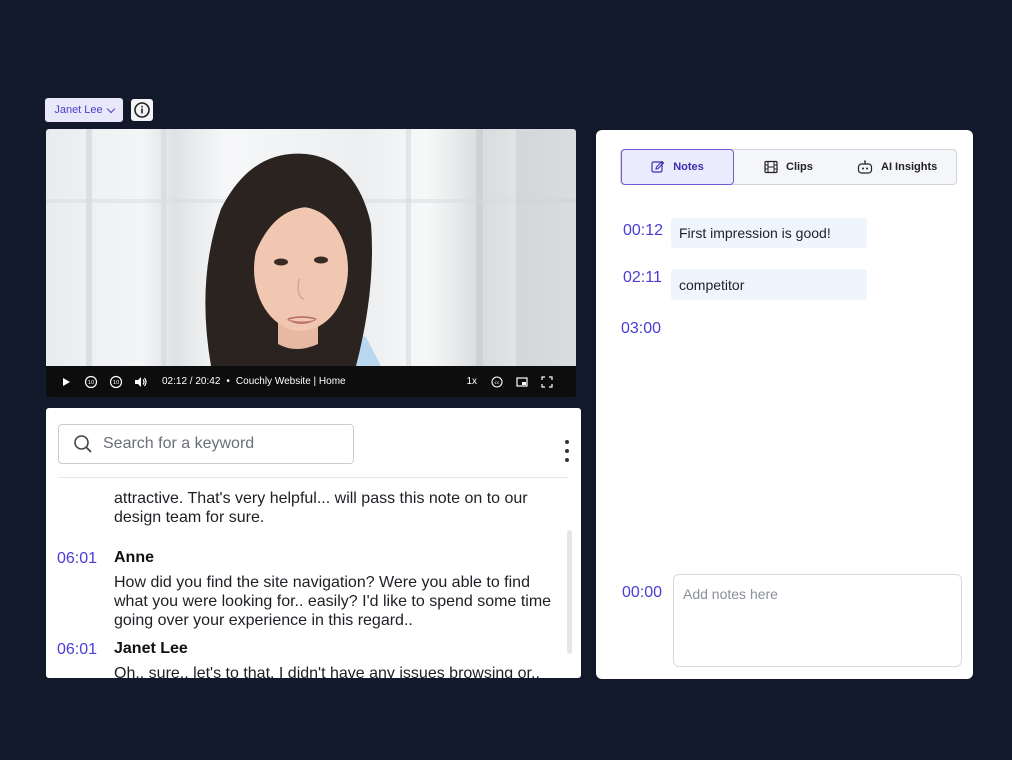  Describe the element at coordinates (134, 557) in the screenshot. I see `speaker-name: Anne` at that location.